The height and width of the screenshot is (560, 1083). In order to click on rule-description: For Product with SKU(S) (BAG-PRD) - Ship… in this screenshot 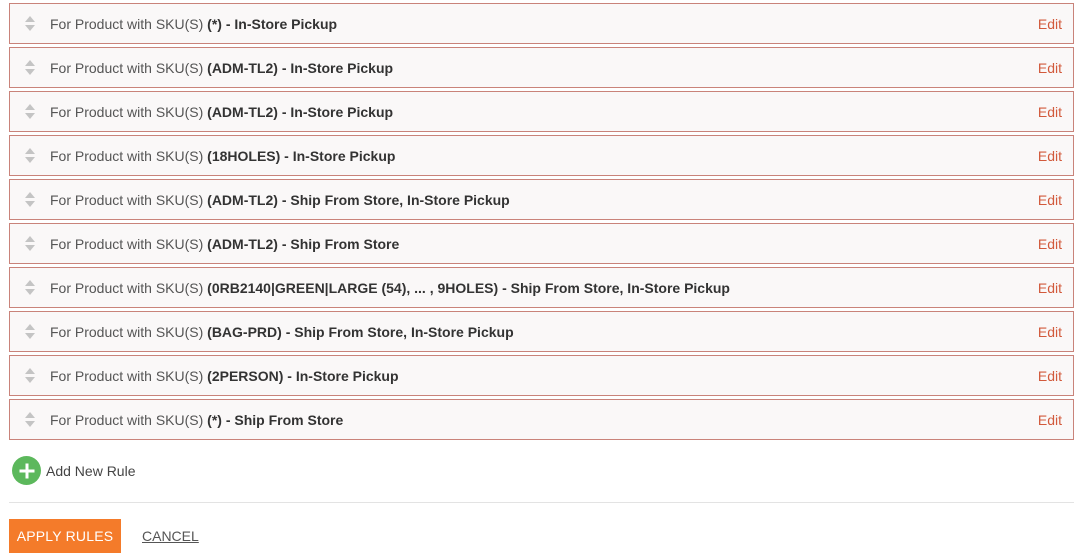, I will do `click(544, 332)`.